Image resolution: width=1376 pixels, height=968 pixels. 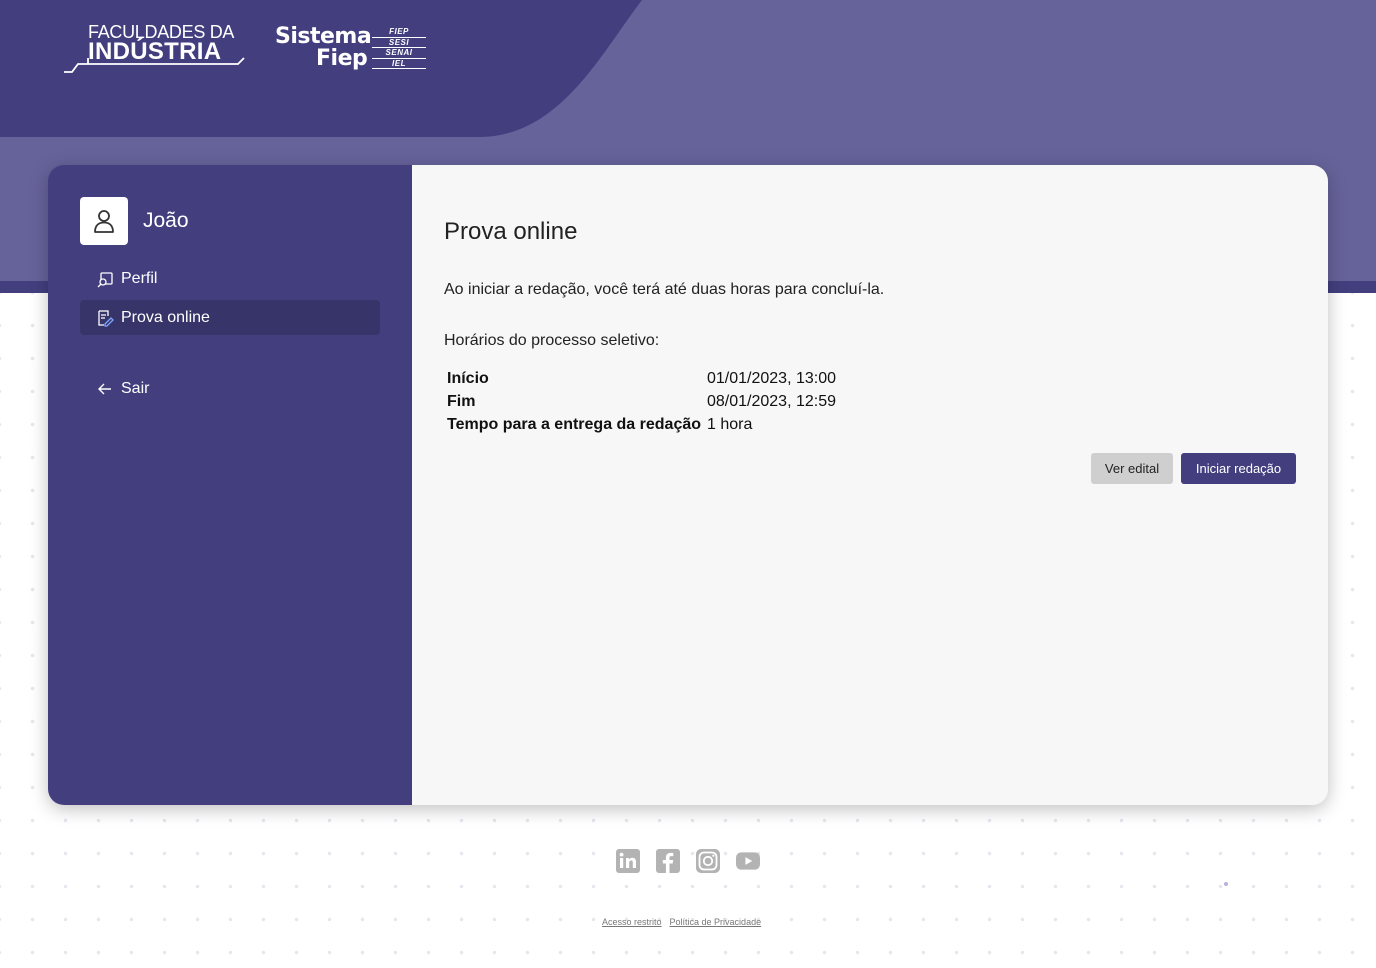 I want to click on logo-fiep-tags: FIEP SESI SENAI IEL, so click(x=399, y=48).